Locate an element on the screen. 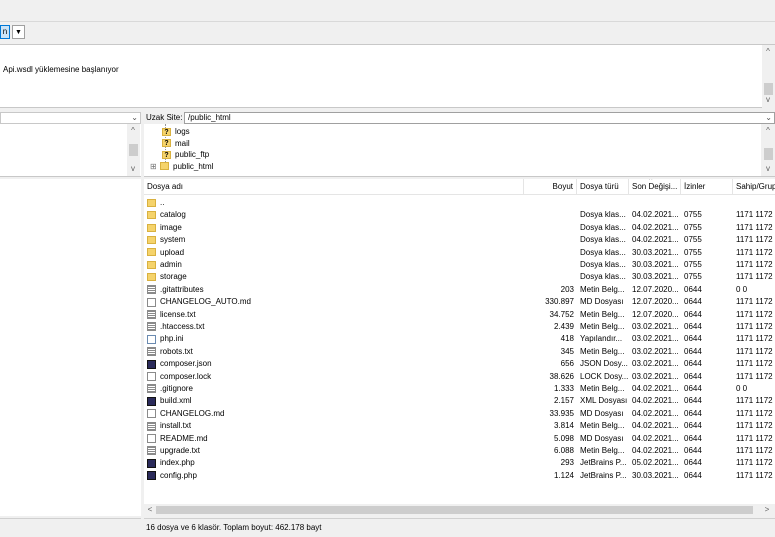  cell-size: 345 is located at coordinates (567, 351).